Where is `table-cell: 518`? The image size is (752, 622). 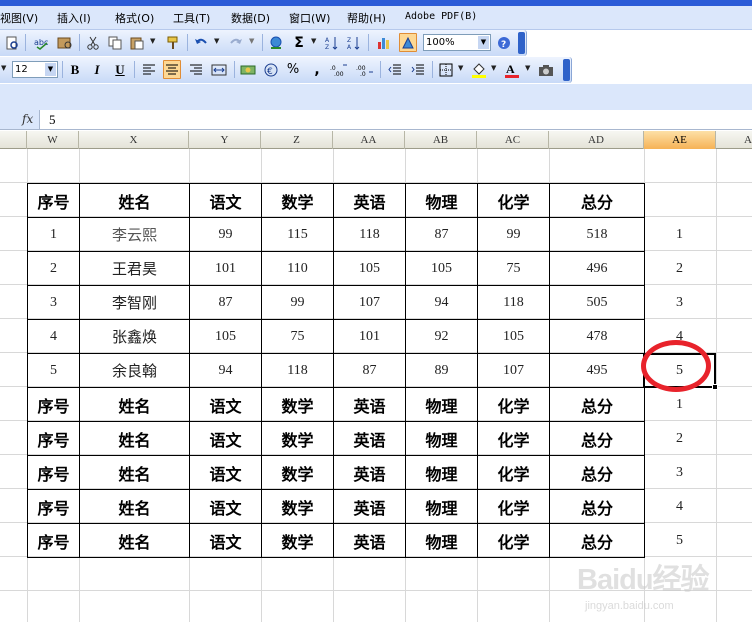
table-cell: 518 is located at coordinates (597, 234).